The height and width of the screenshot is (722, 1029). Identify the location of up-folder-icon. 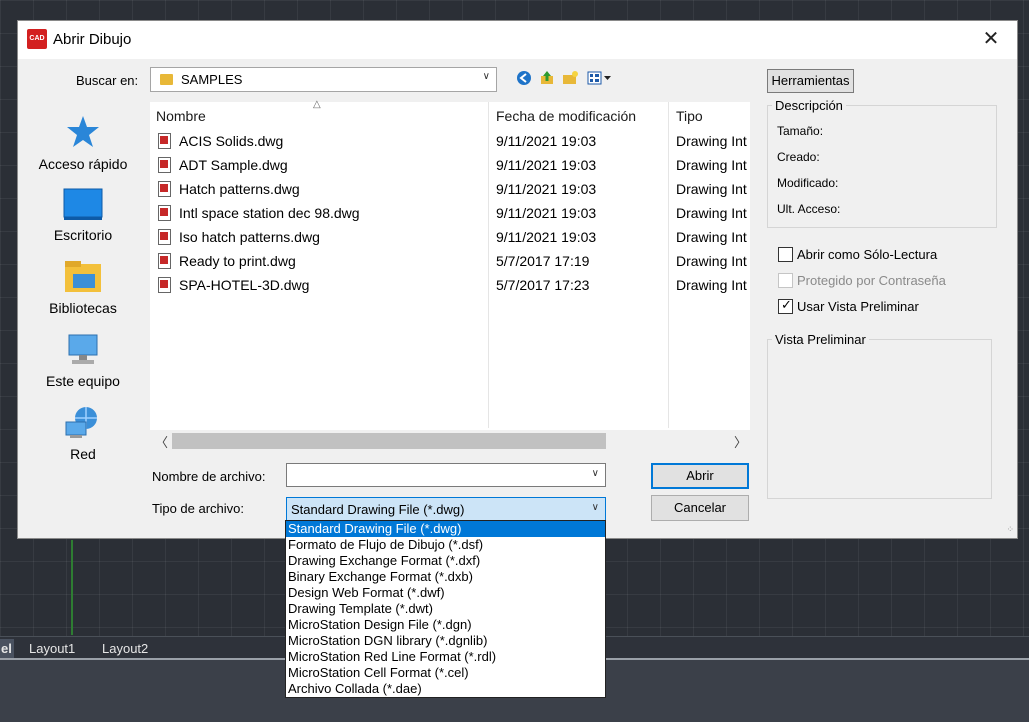
(547, 79).